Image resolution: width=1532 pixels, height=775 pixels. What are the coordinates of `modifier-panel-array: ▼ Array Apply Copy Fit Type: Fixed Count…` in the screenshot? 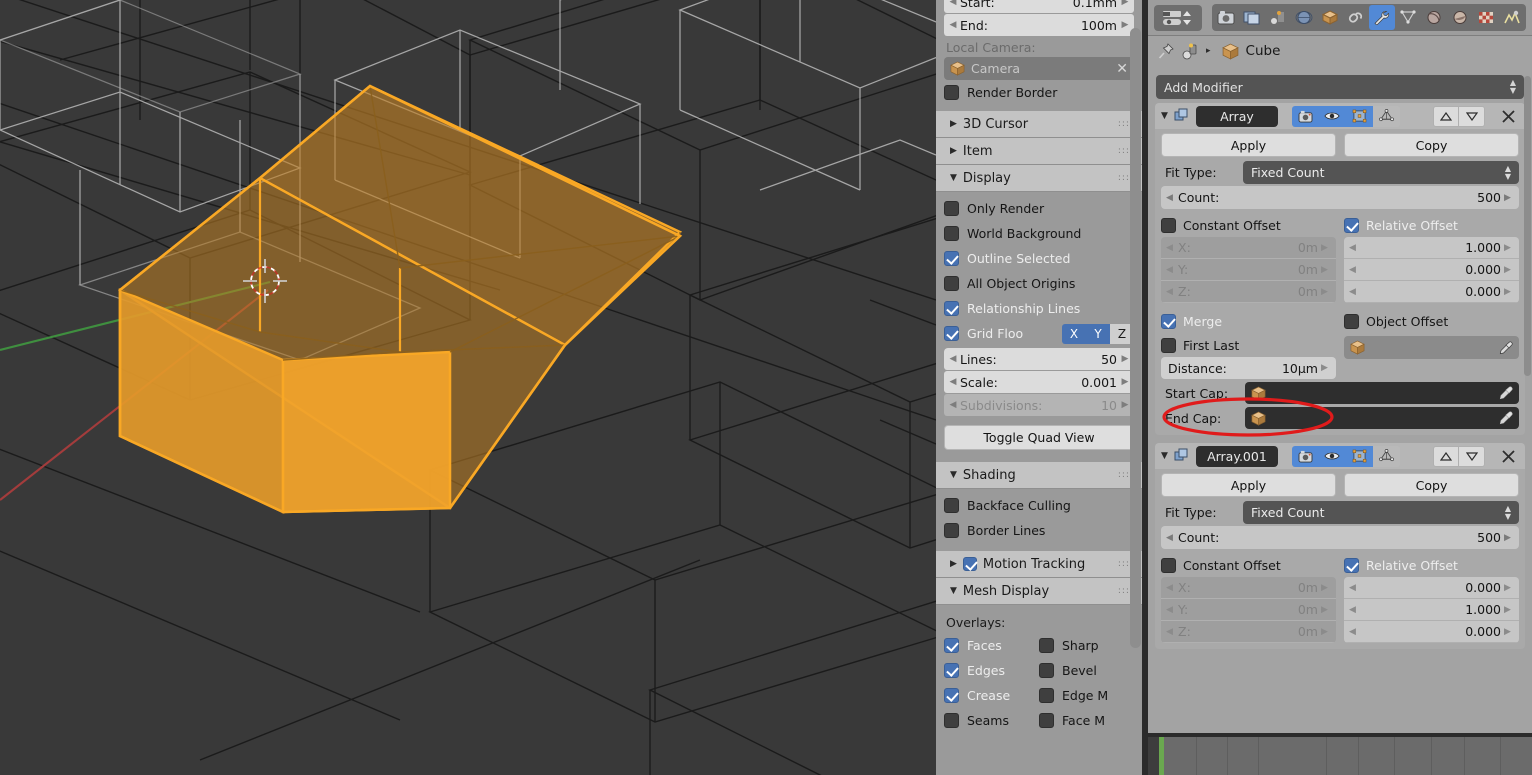 It's located at (1340, 269).